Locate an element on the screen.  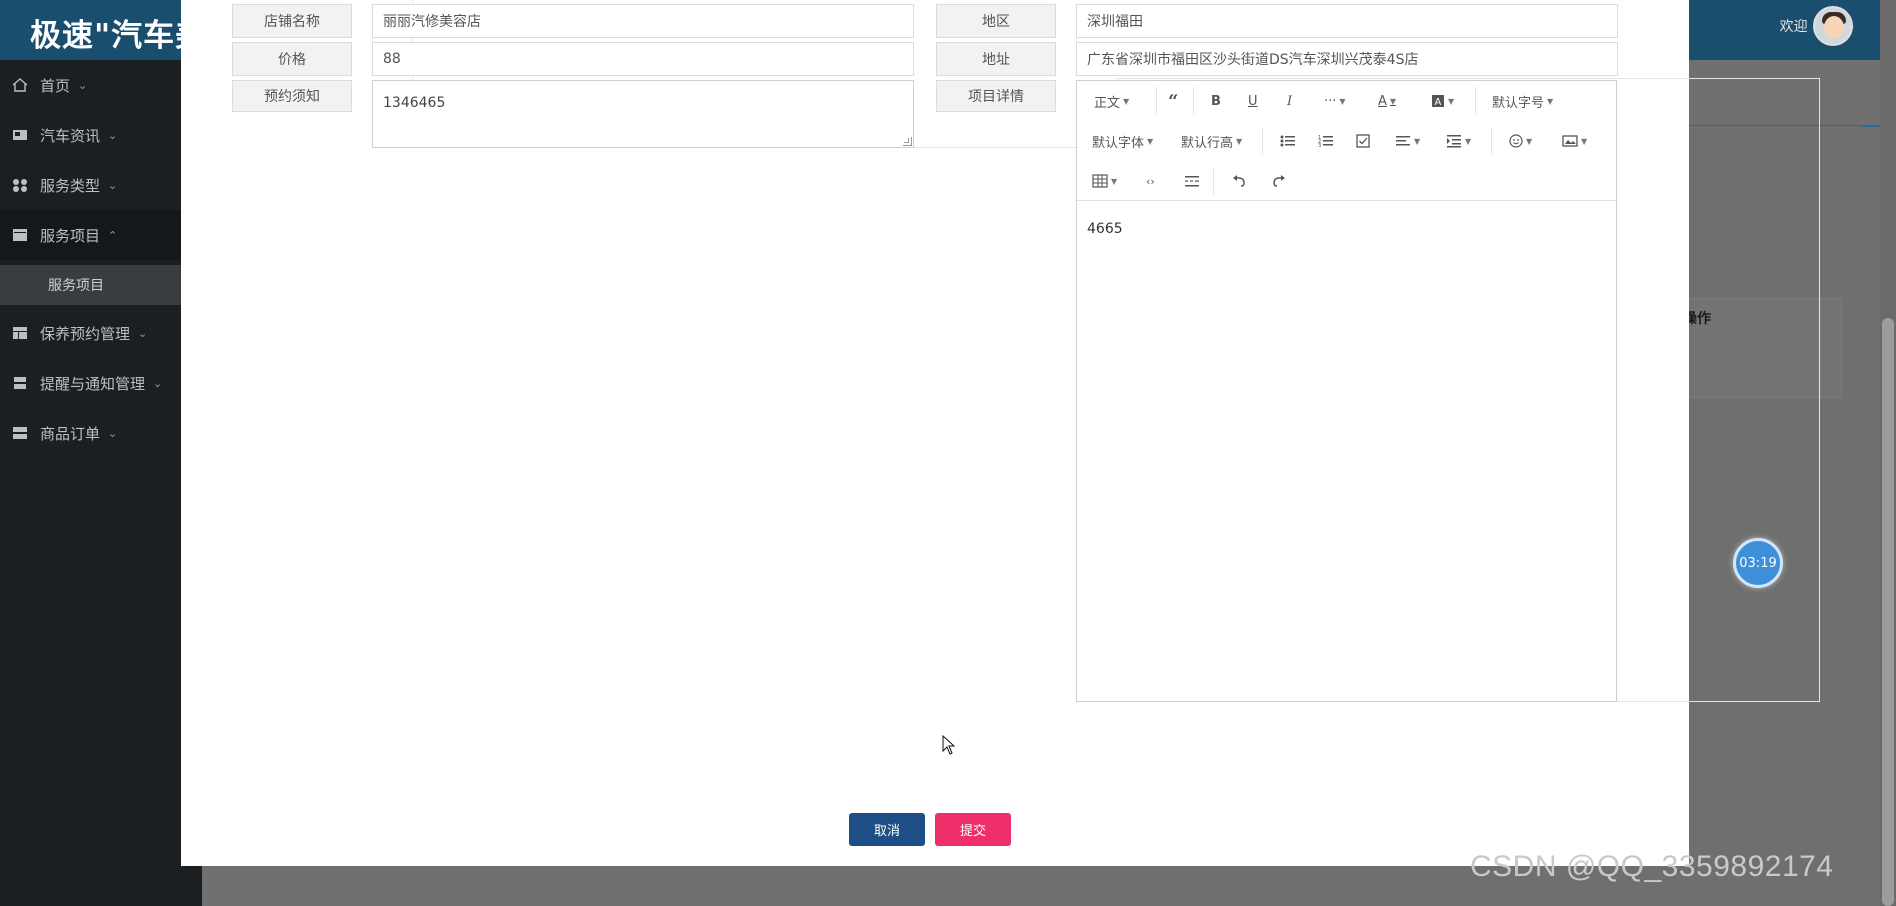
numbered-list-icon: 123 is located at coordinates (1326, 141).